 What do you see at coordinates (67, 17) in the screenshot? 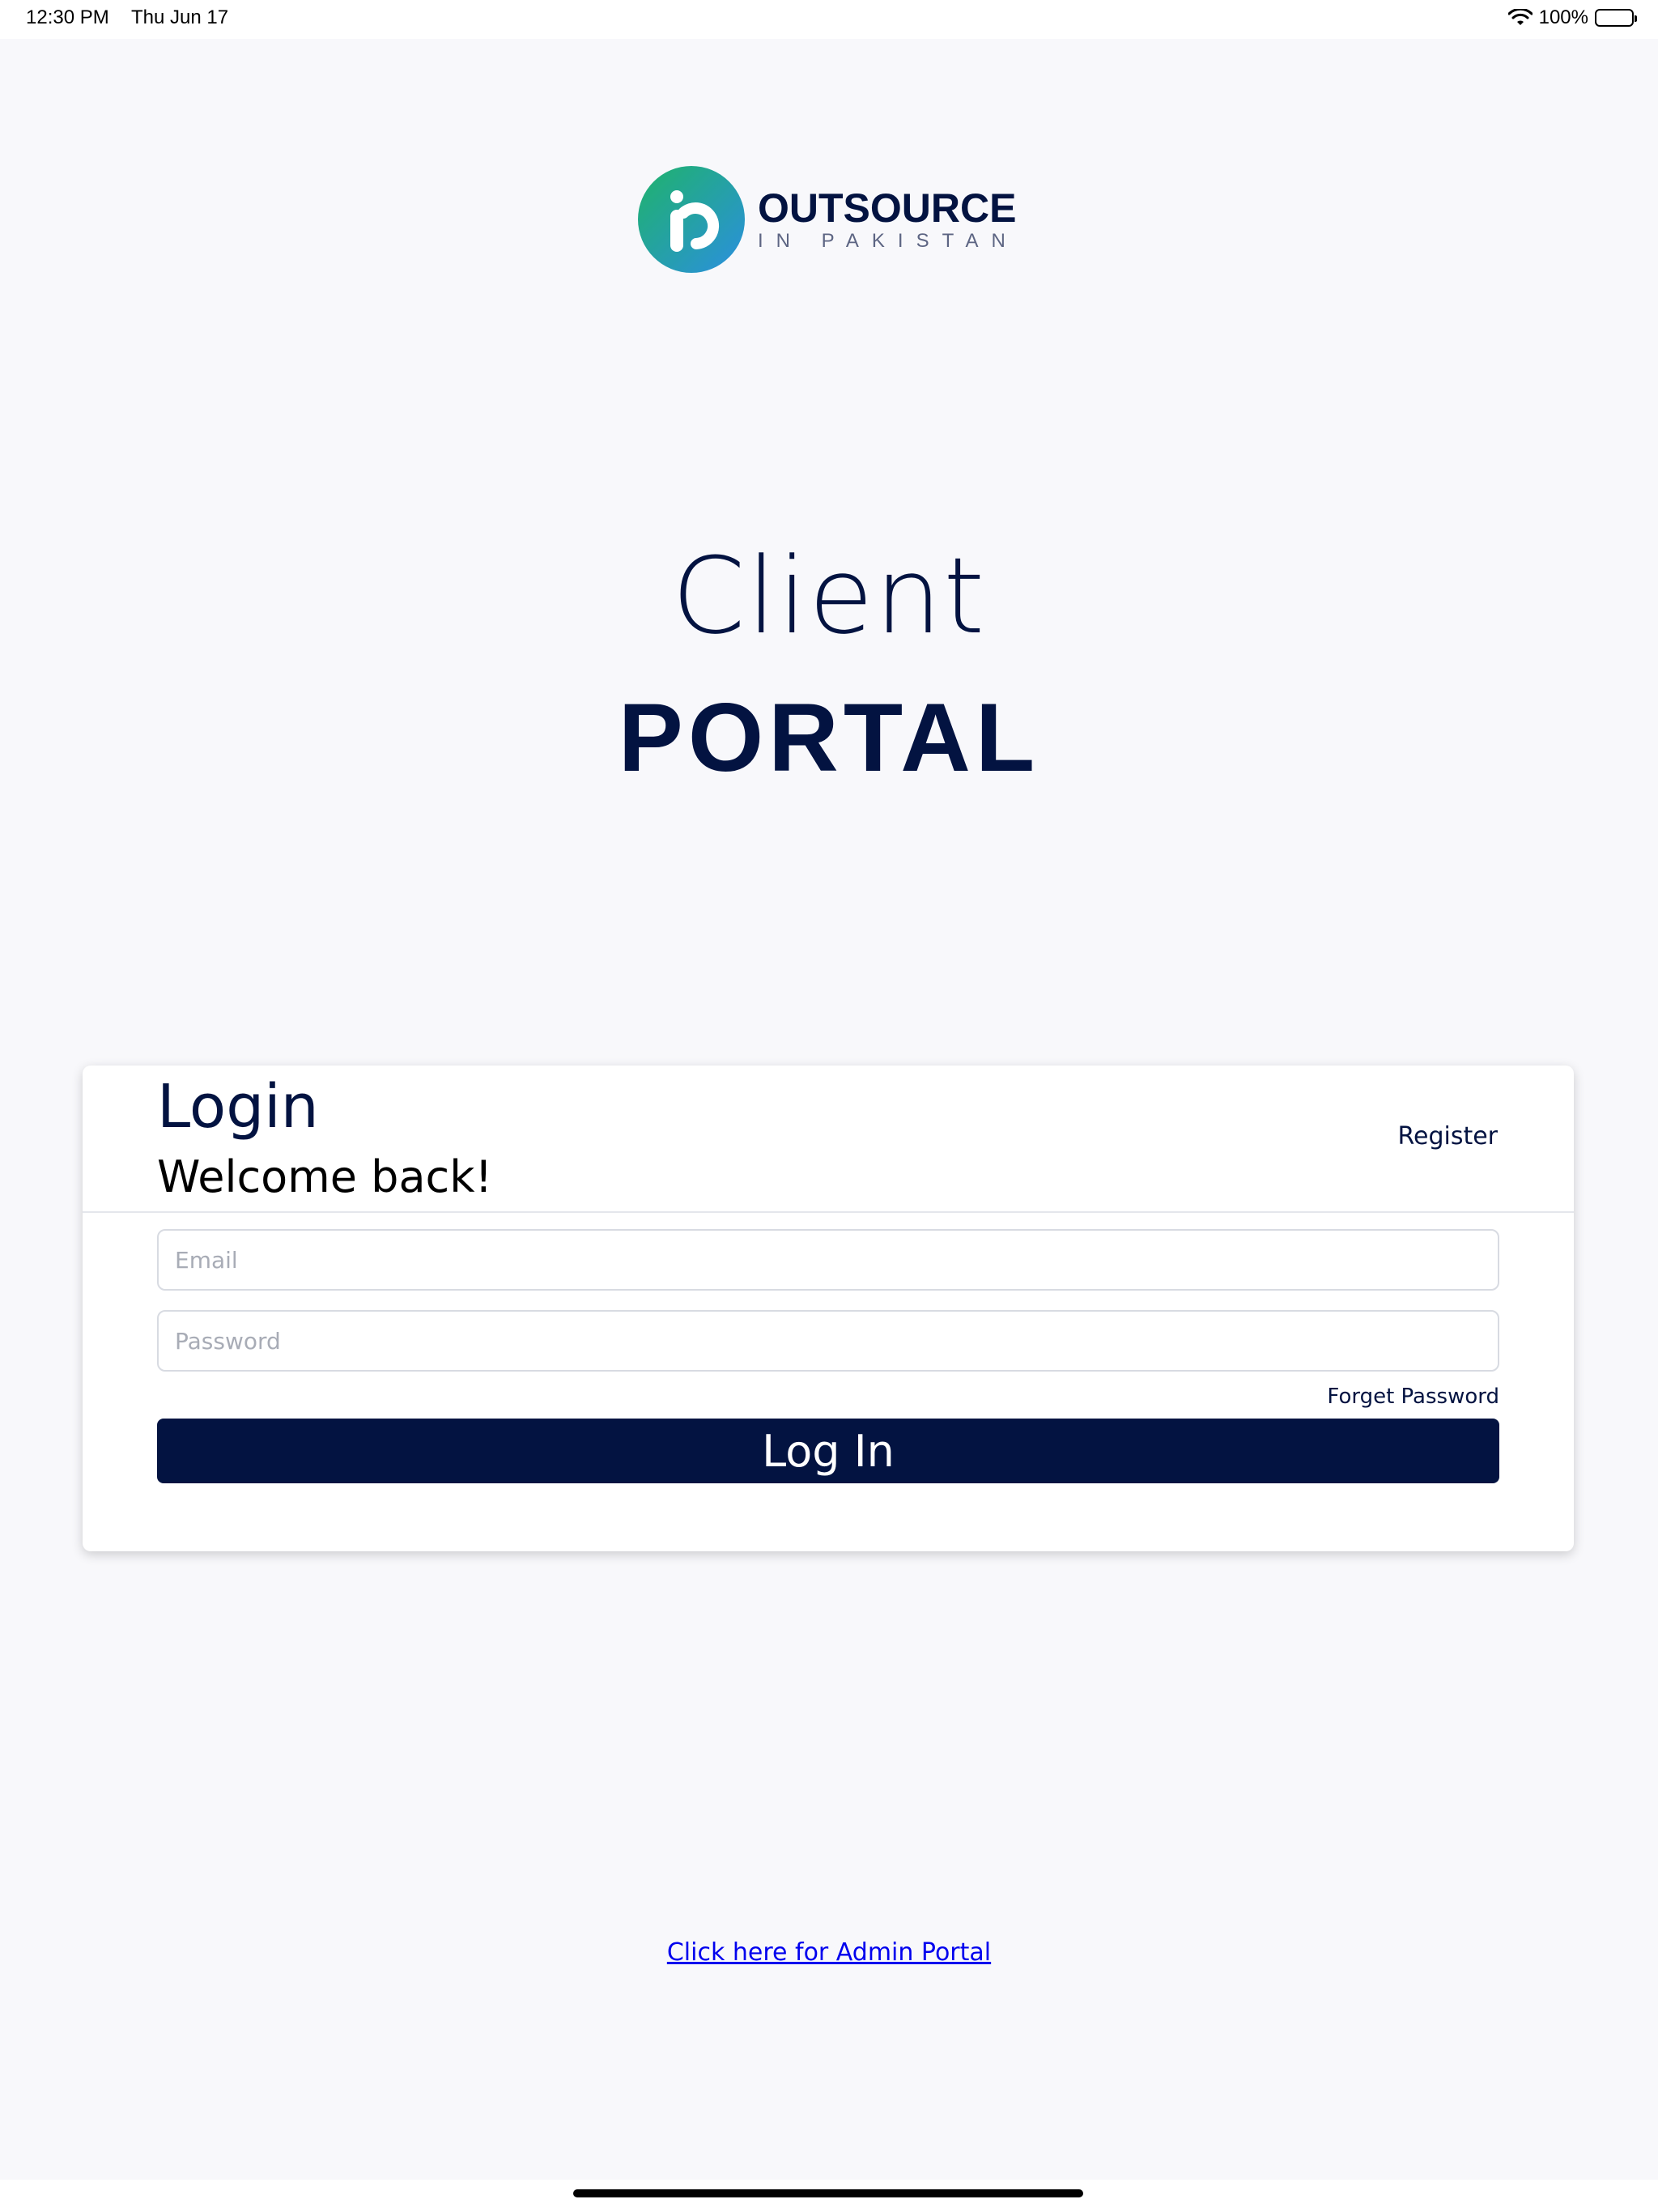
I see `status-time: 12:30 PM` at bounding box center [67, 17].